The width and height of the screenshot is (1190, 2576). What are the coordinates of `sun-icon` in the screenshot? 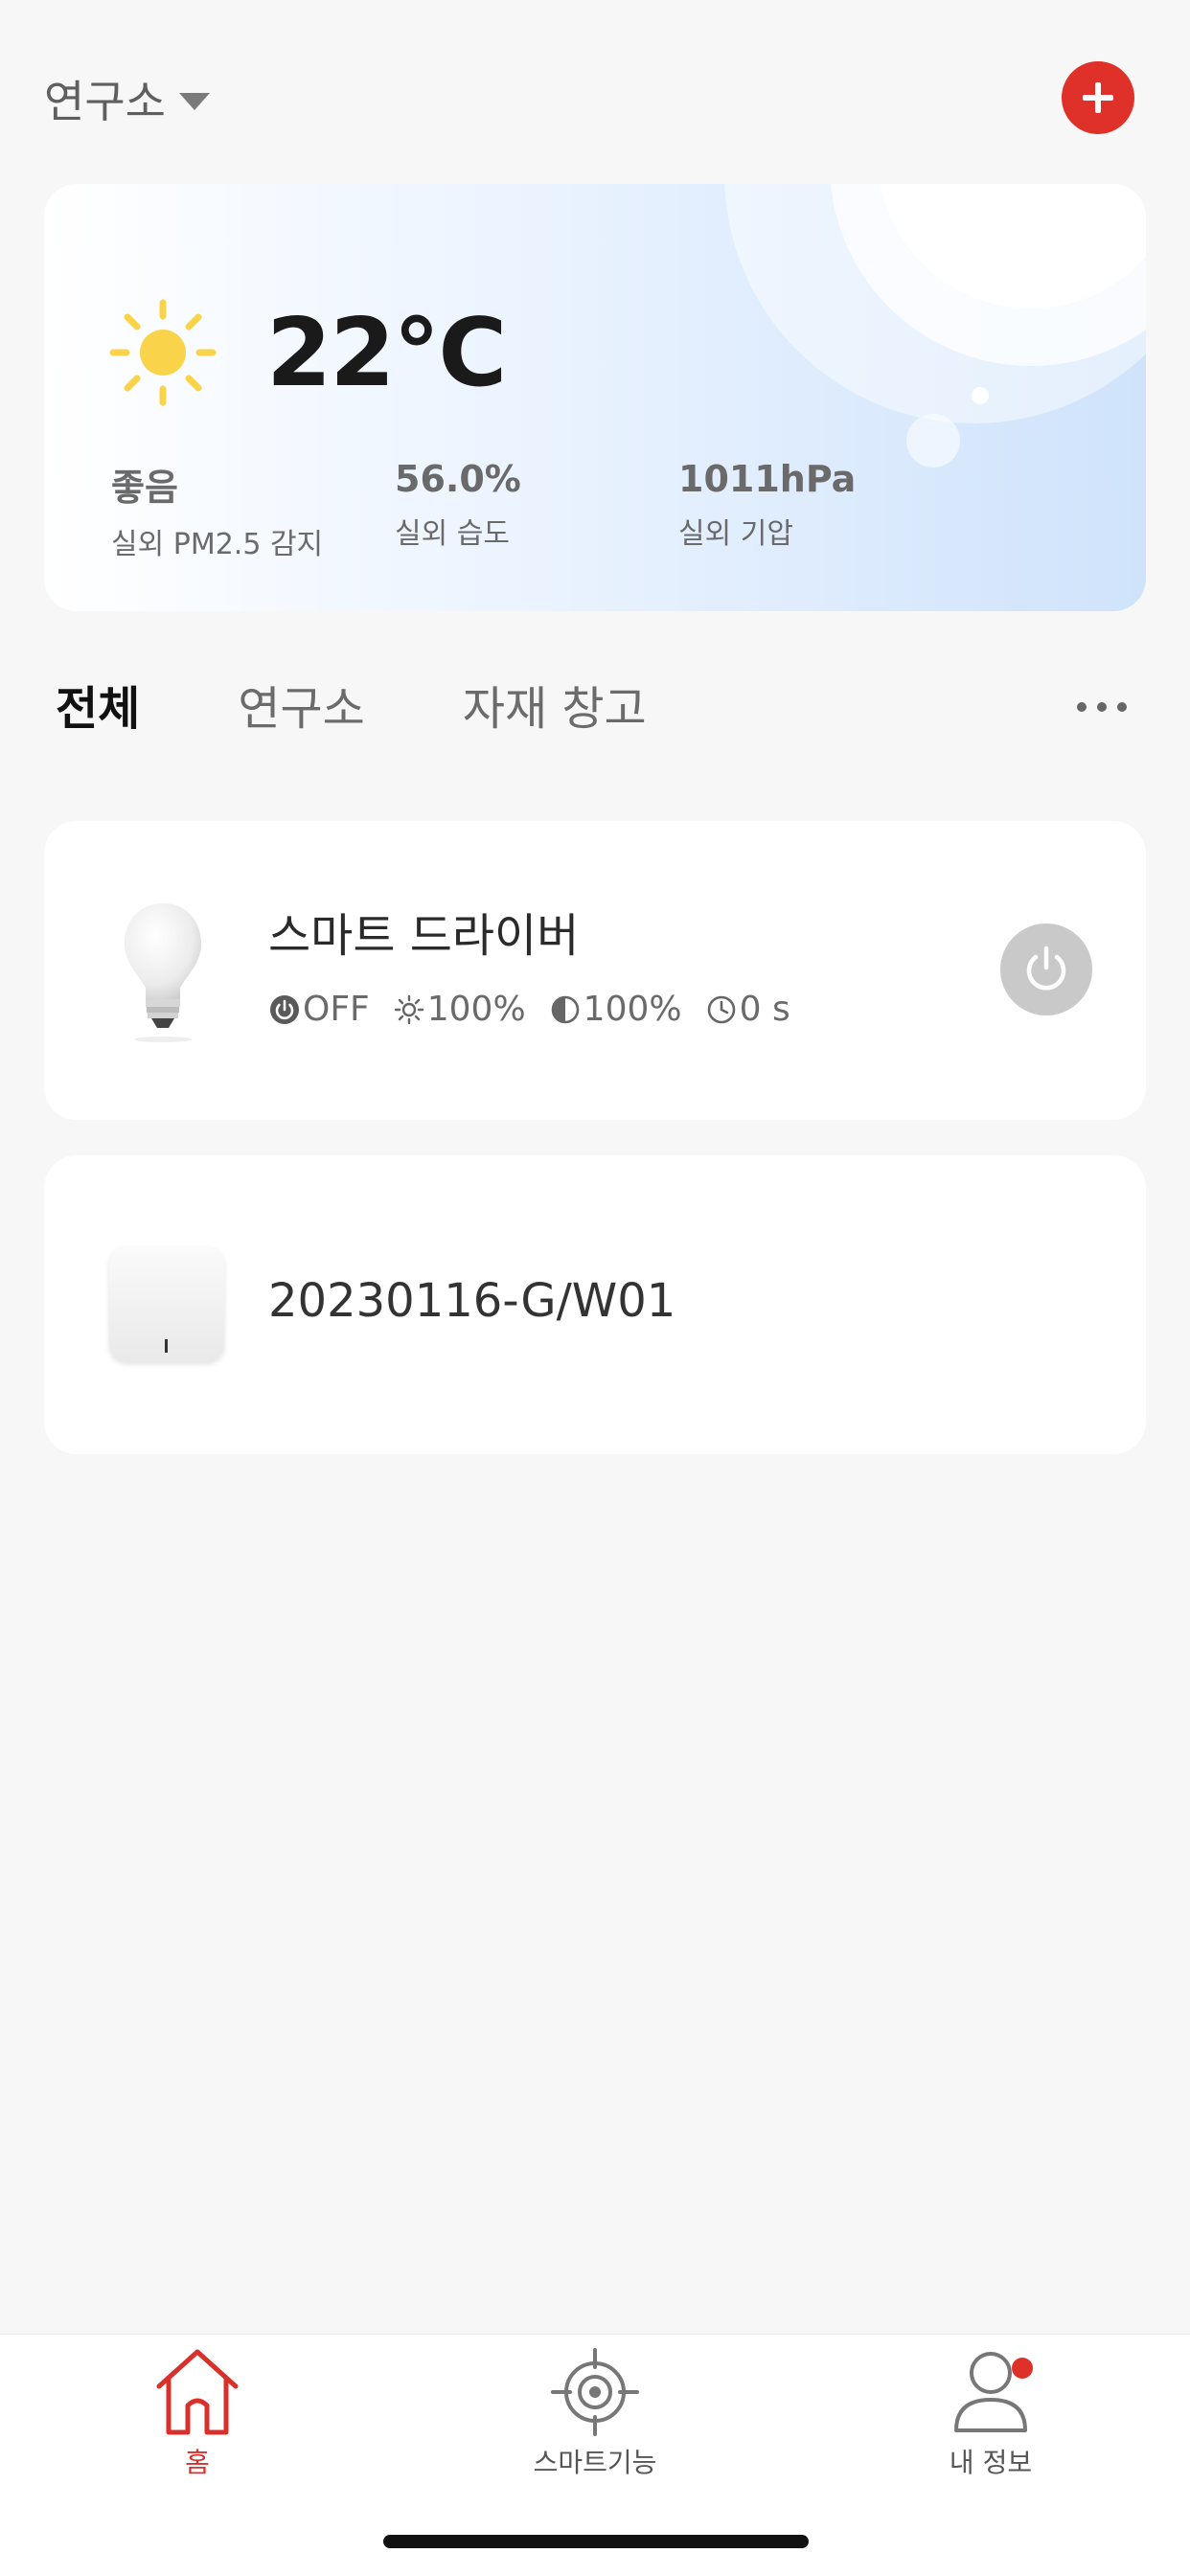 It's located at (163, 353).